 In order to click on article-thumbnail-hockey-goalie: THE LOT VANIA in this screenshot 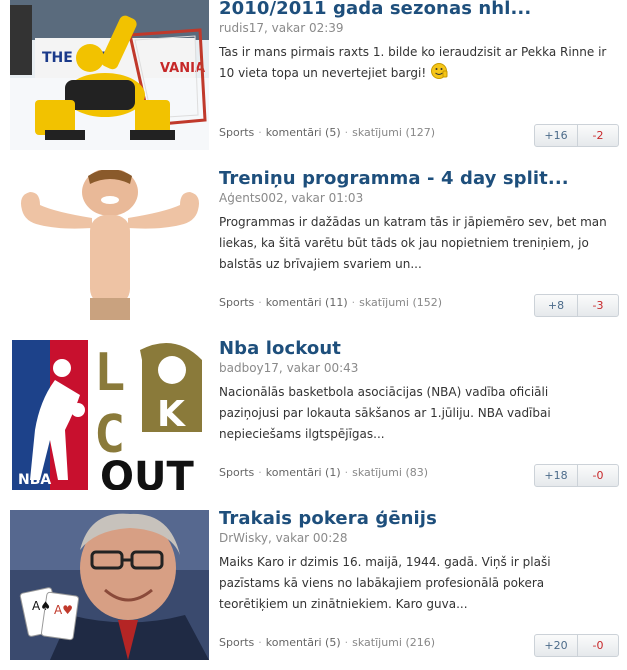, I will do `click(109, 75)`.